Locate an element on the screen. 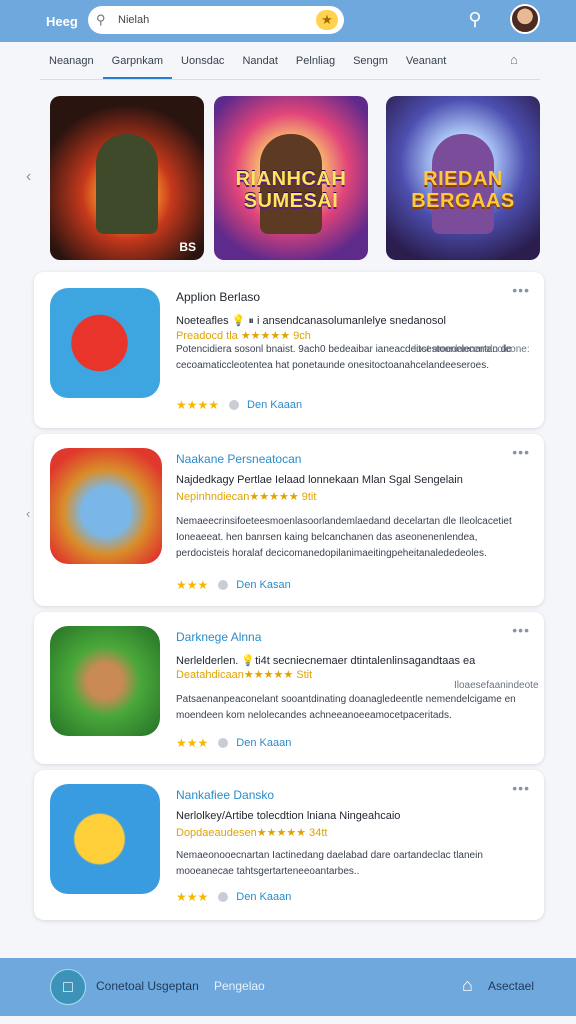  star-icon: ★ is located at coordinates (327, 20).